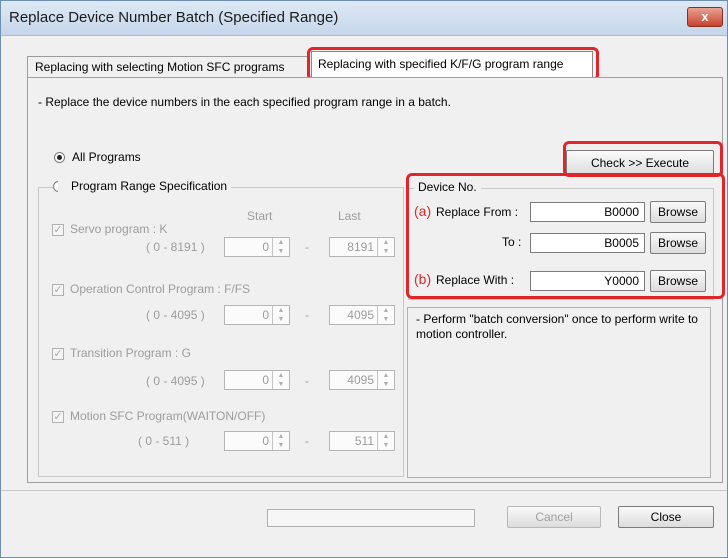 The height and width of the screenshot is (558, 728). Describe the element at coordinates (475, 280) in the screenshot. I see `replace-with-label: Replace With :` at that location.